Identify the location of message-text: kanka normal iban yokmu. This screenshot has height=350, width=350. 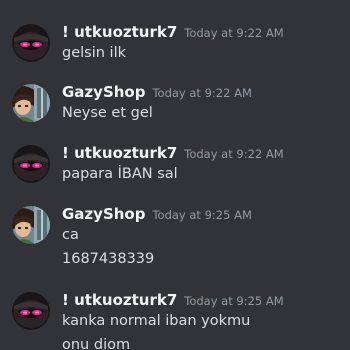
(156, 321).